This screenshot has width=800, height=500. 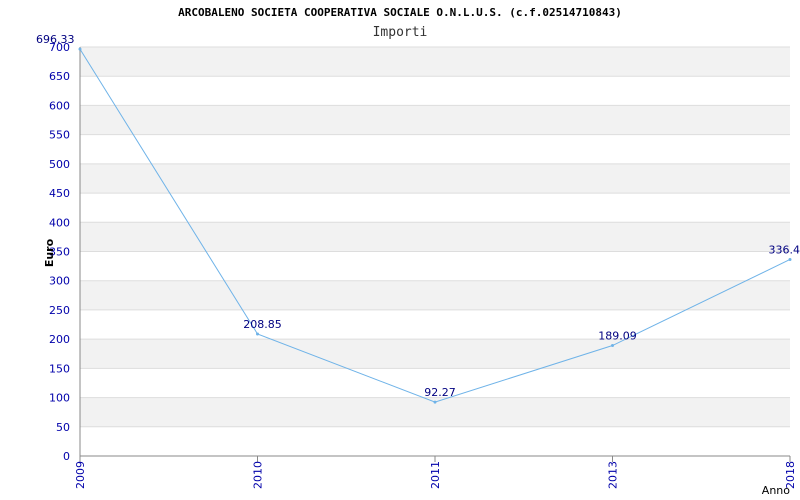 What do you see at coordinates (55, 39) in the screenshot?
I see `data-label: 696.33` at bounding box center [55, 39].